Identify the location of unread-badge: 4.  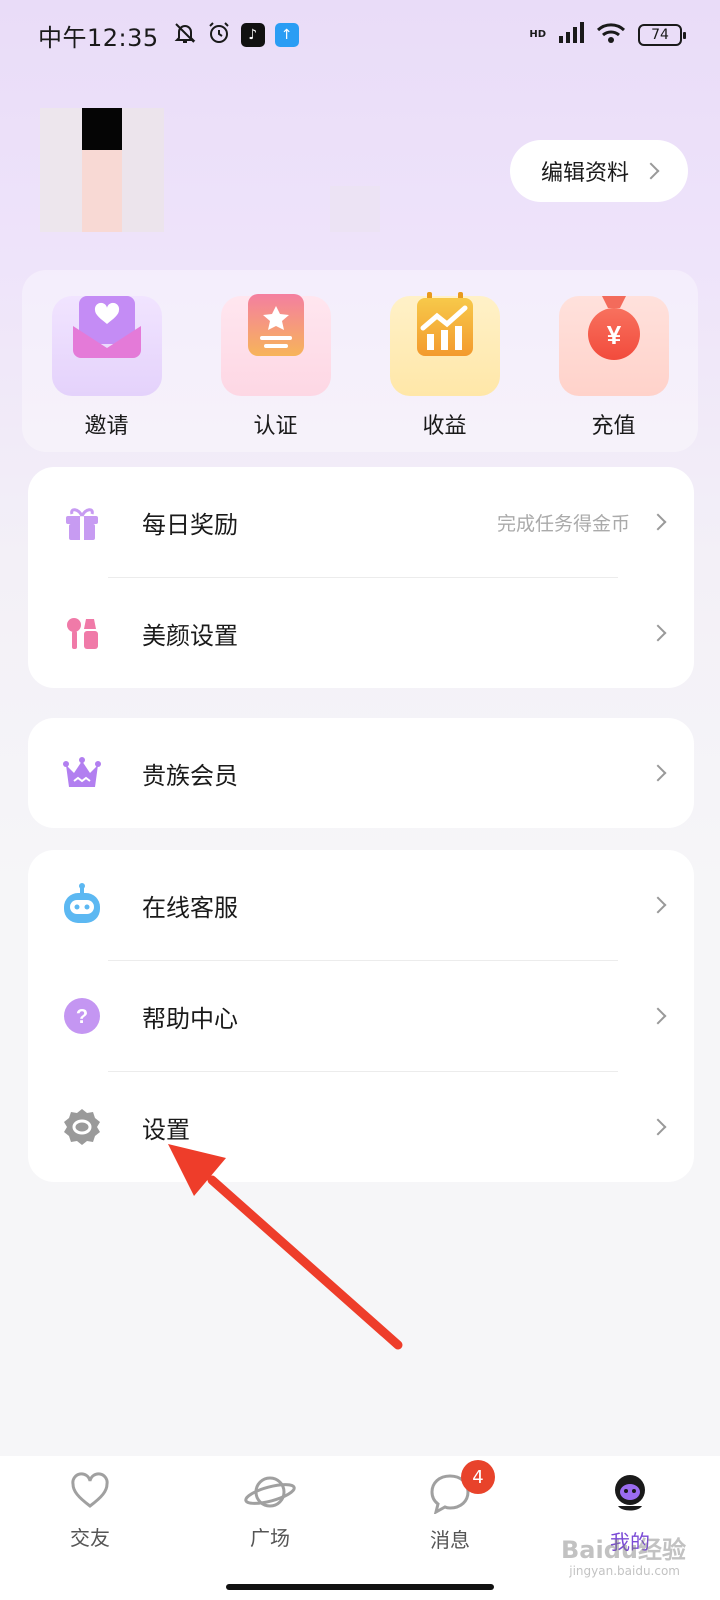
(478, 1477).